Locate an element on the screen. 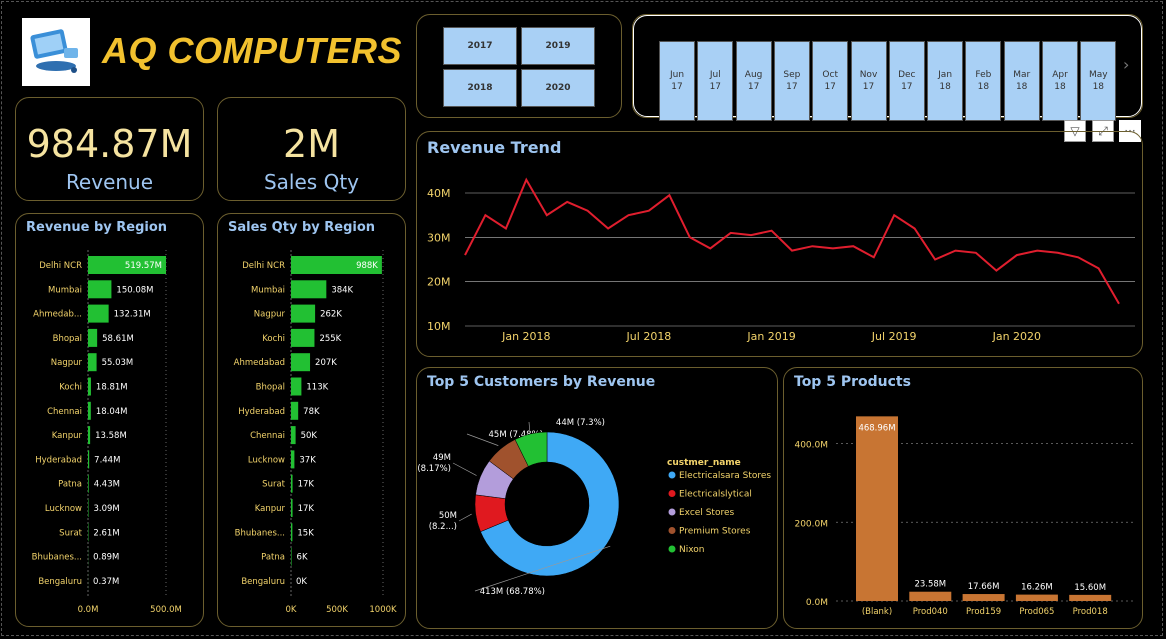 The width and height of the screenshot is (1166, 639). bar-prod065 is located at coordinates (1036, 597).